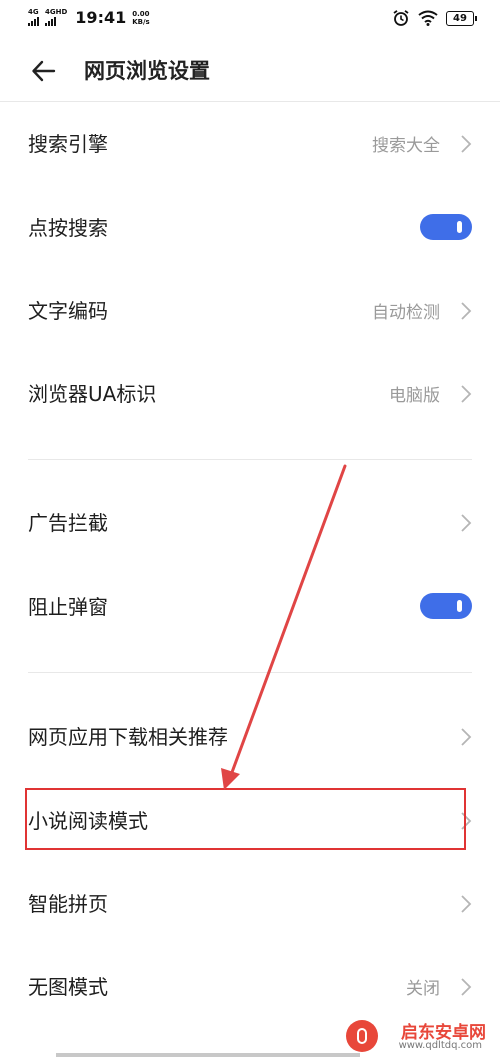  What do you see at coordinates (250, 71) in the screenshot?
I see `title-bar: 网页浏览设置` at bounding box center [250, 71].